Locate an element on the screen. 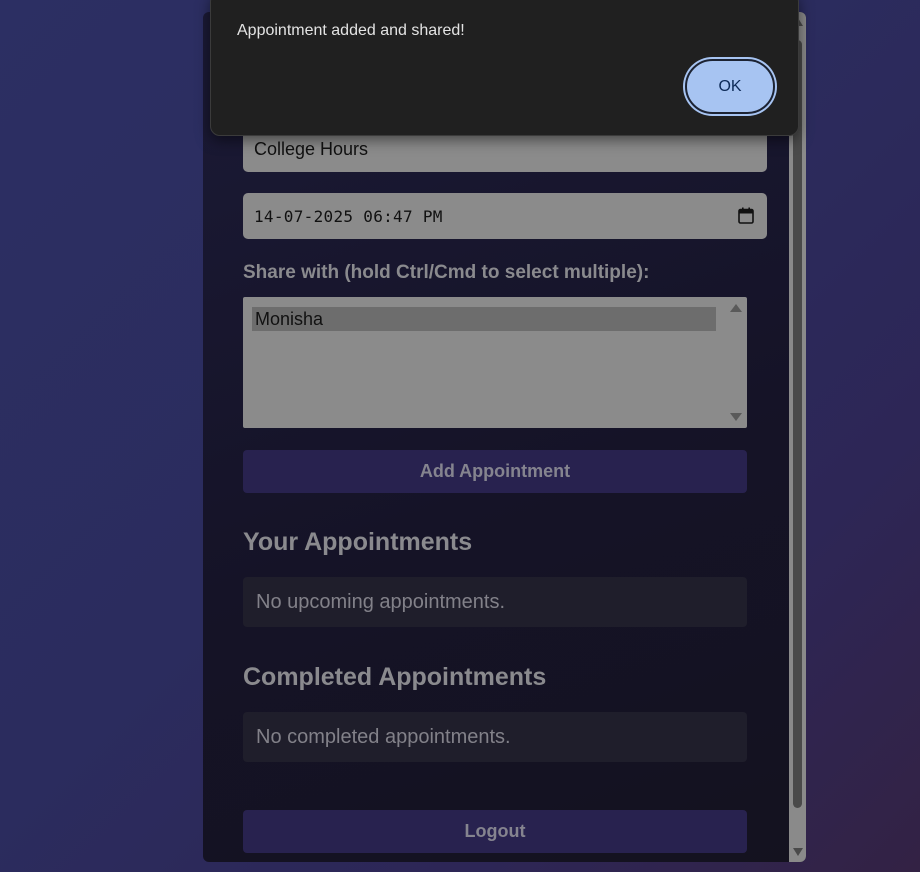  scroll-down-icon is located at coordinates (798, 852).